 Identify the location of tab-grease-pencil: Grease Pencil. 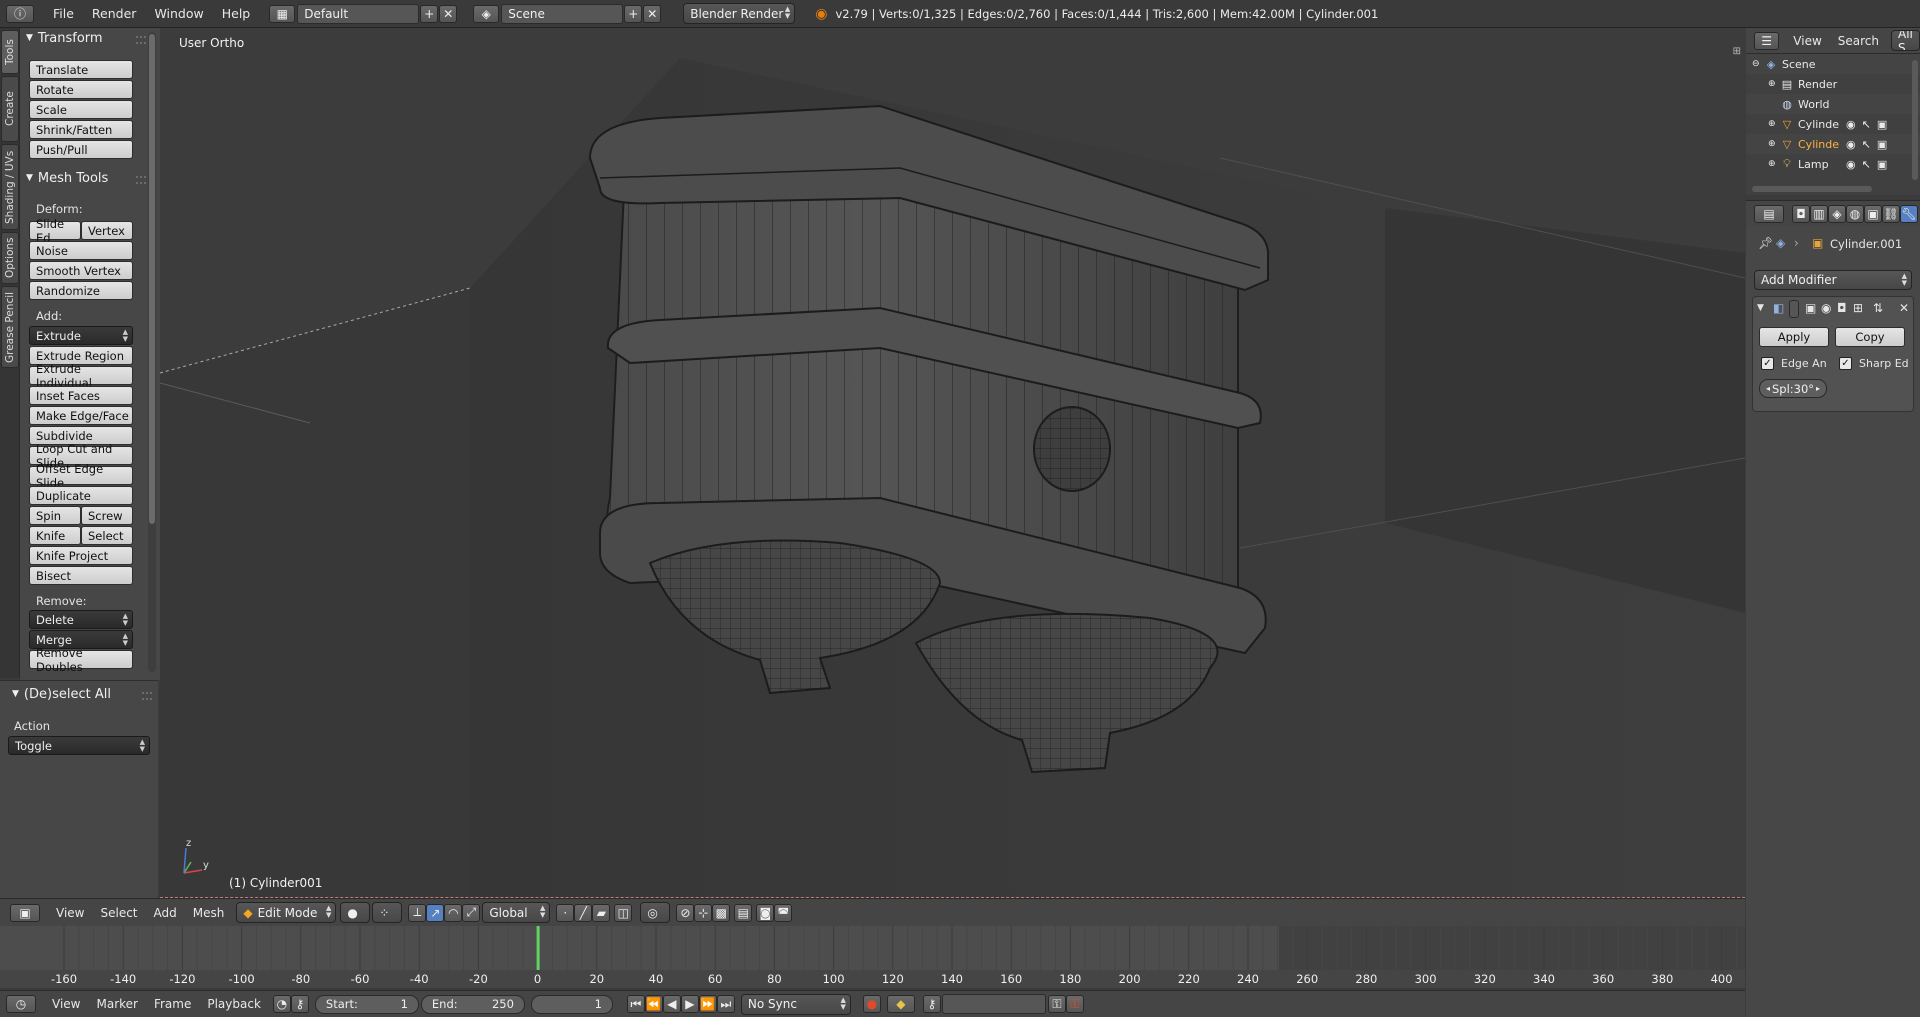
(10, 327).